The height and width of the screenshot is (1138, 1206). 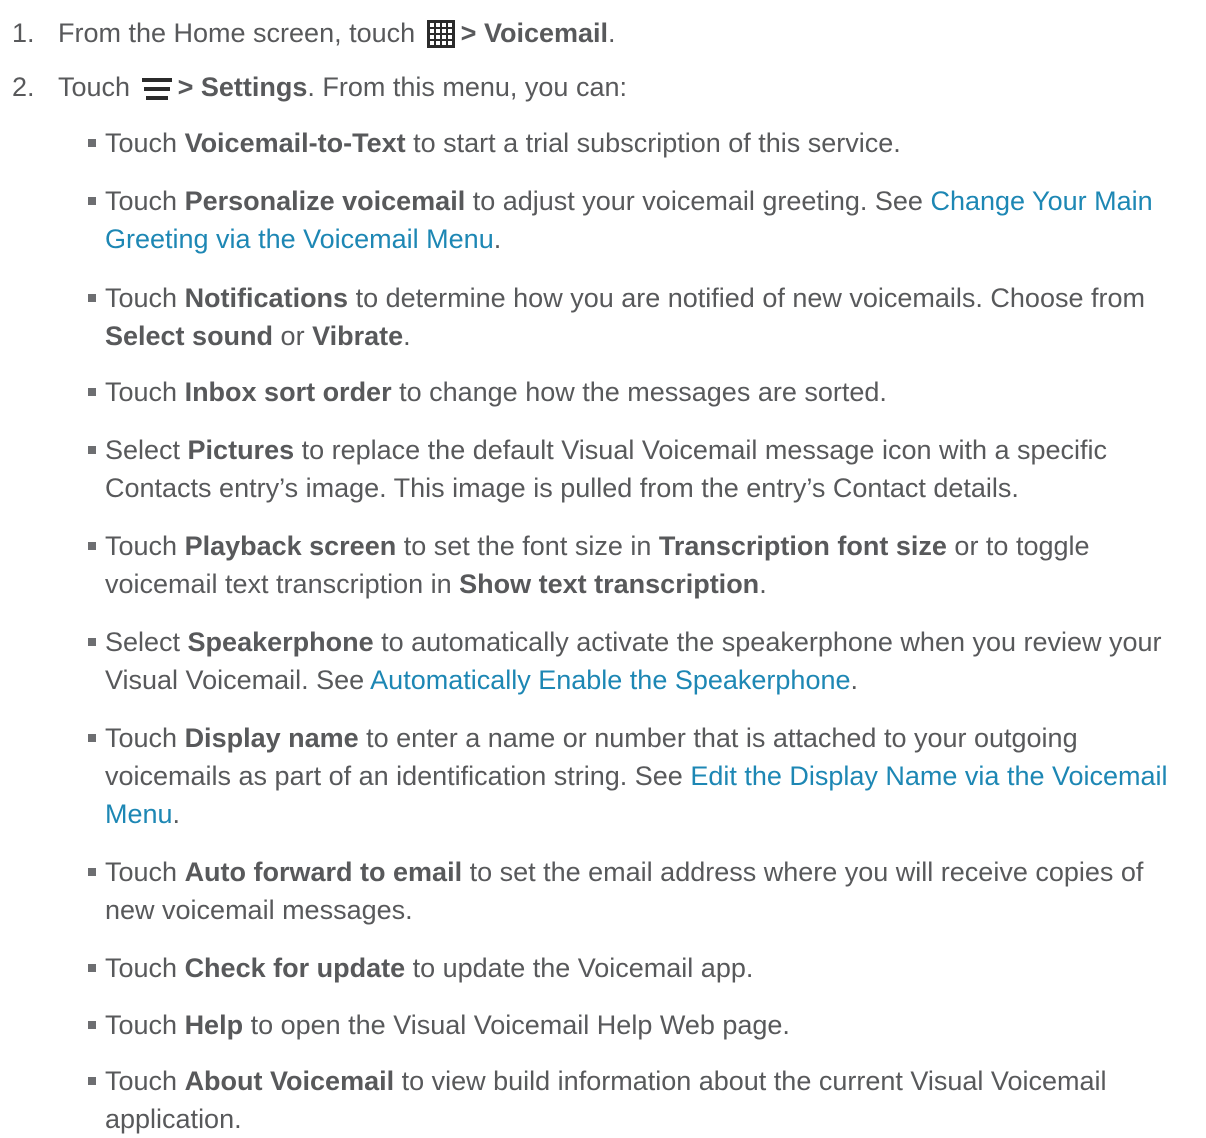 I want to click on bold-term: Auto forward to email, so click(x=323, y=872).